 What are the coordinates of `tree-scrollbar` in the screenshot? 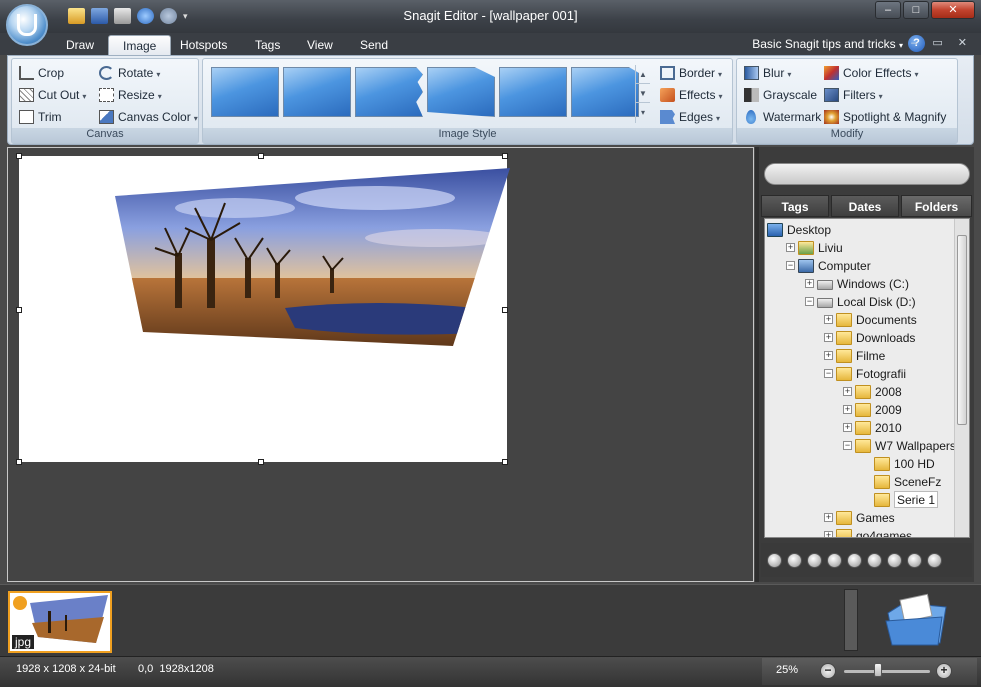 It's located at (961, 378).